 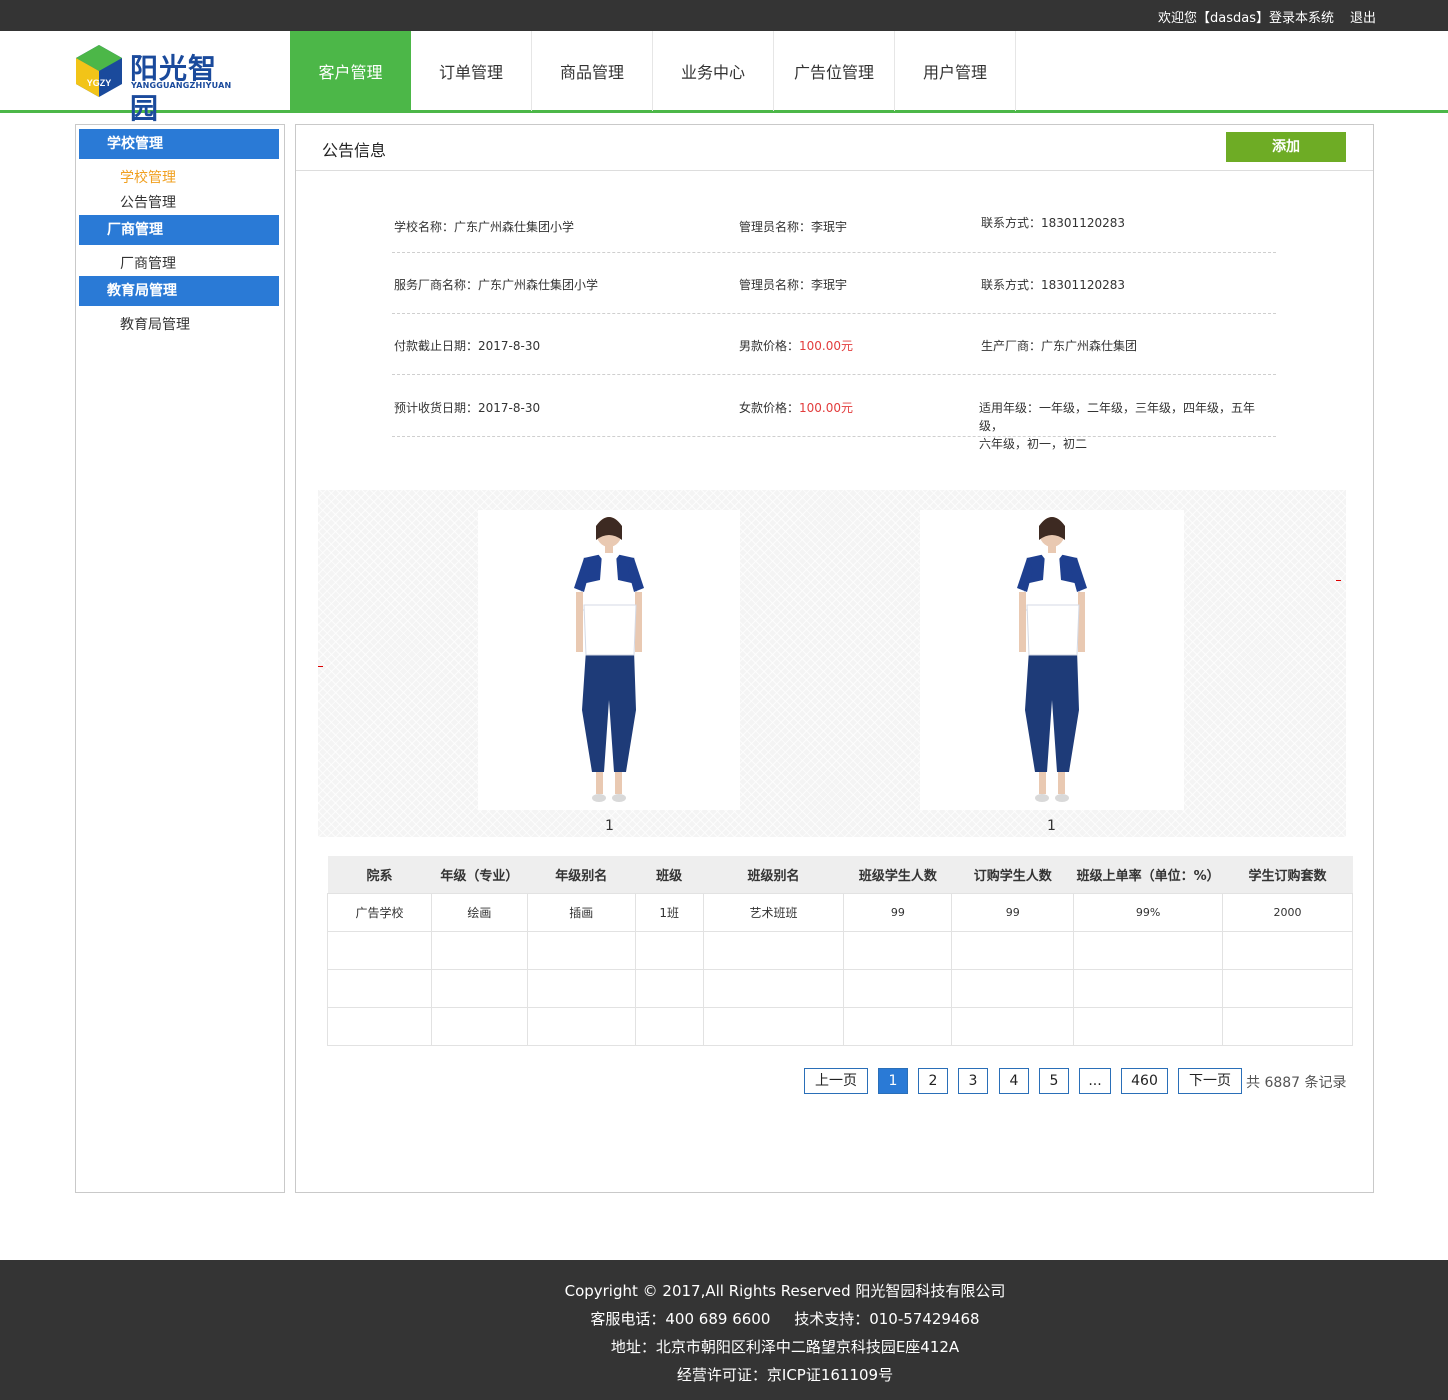 What do you see at coordinates (1363, 16) in the screenshot?
I see `logout-link: 退出` at bounding box center [1363, 16].